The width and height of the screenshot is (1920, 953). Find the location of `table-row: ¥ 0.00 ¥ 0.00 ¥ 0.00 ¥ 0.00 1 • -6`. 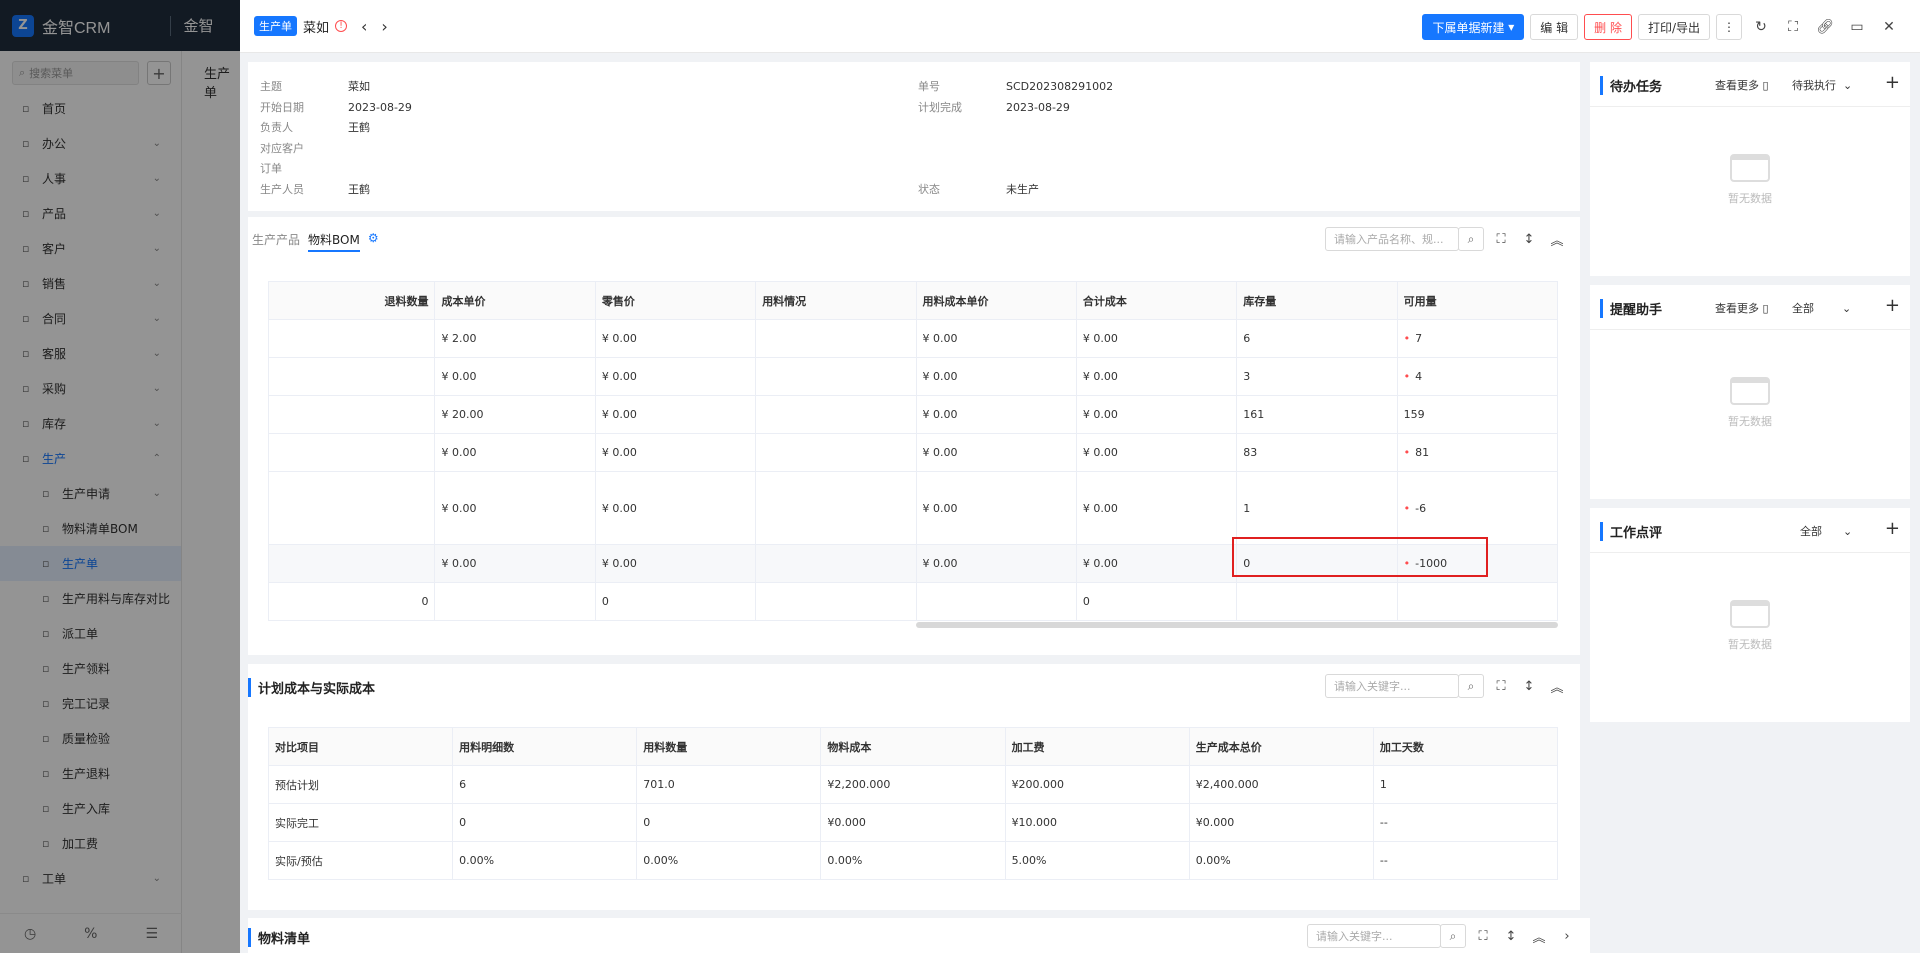

table-row: ¥ 0.00 ¥ 0.00 ¥ 0.00 ¥ 0.00 1 • -6 is located at coordinates (913, 508).